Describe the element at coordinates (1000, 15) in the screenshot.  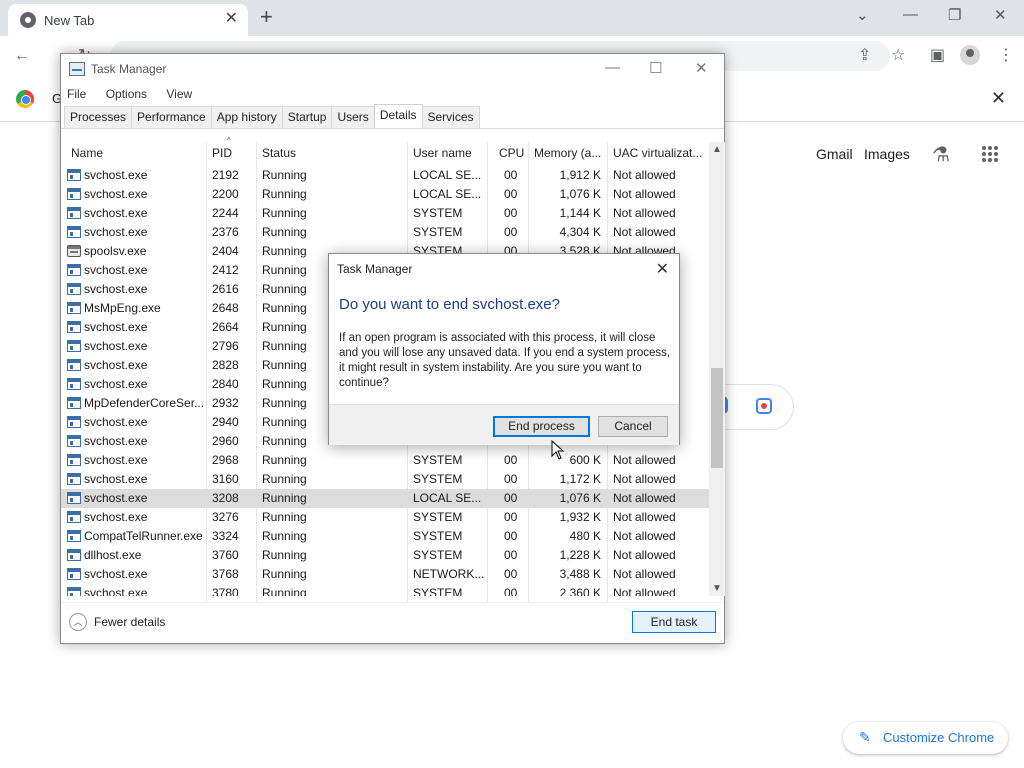
I see `close-window-icon: ✕` at that location.